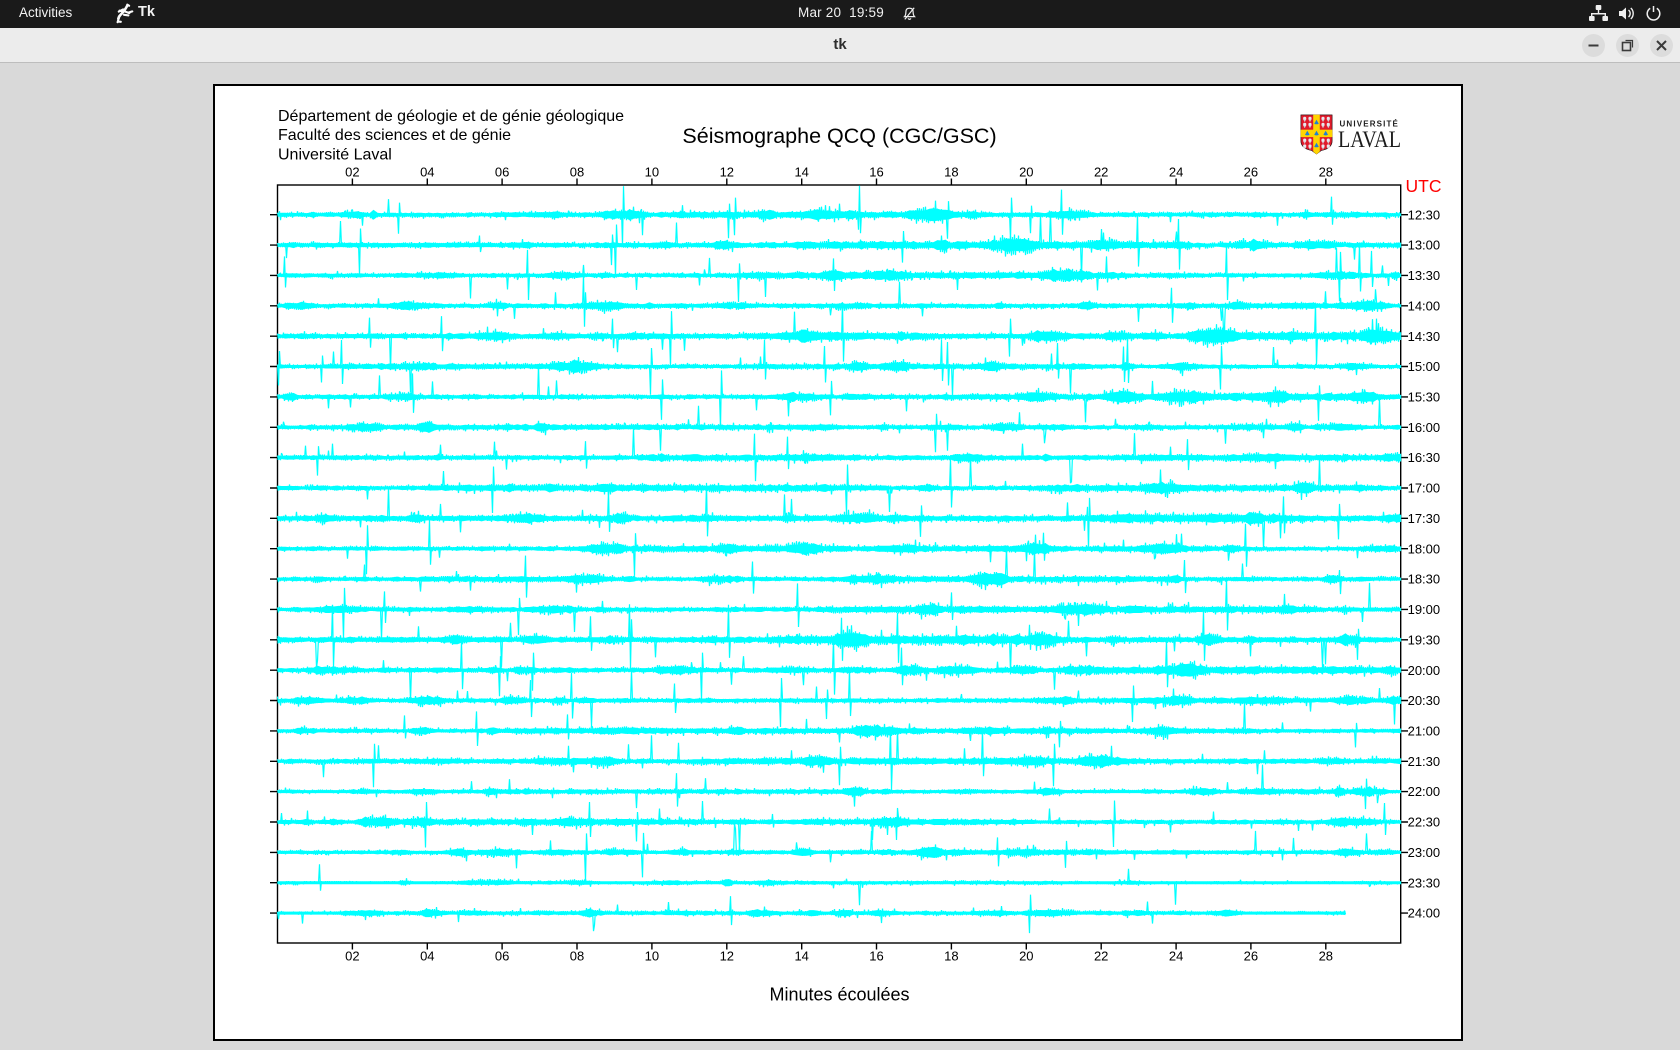 The height and width of the screenshot is (1050, 1680). I want to click on svg-text: Minutes écoulées, so click(839, 995).